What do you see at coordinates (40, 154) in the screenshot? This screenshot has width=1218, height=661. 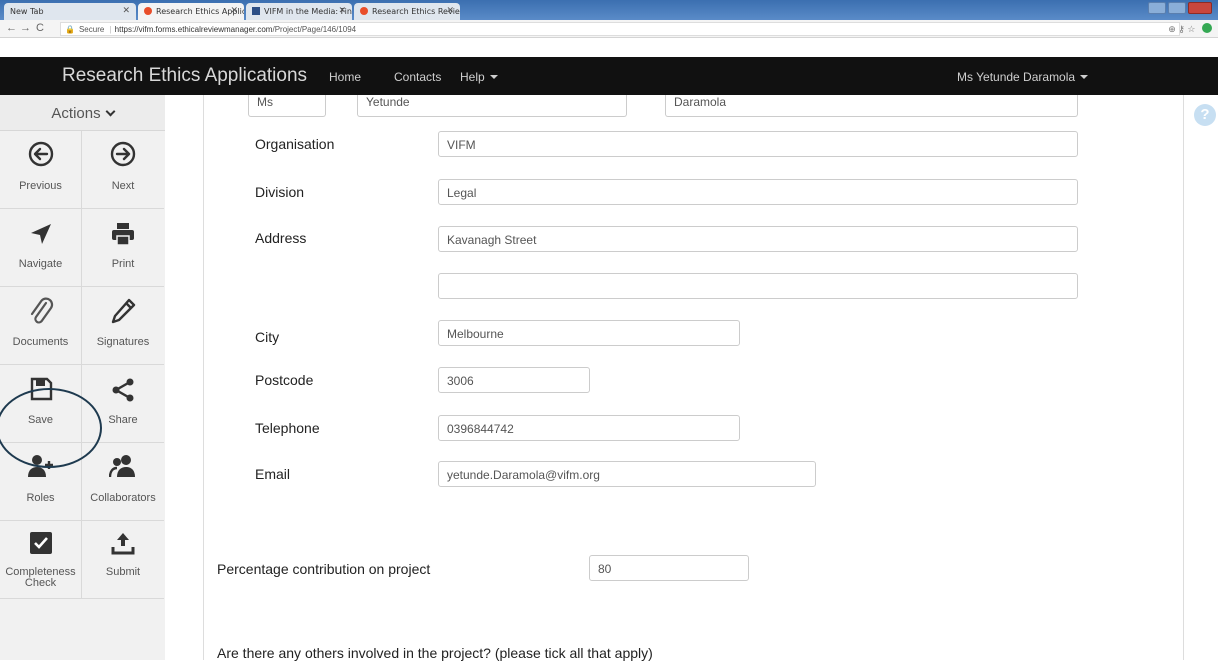 I see `arrow-left-circle-icon` at bounding box center [40, 154].